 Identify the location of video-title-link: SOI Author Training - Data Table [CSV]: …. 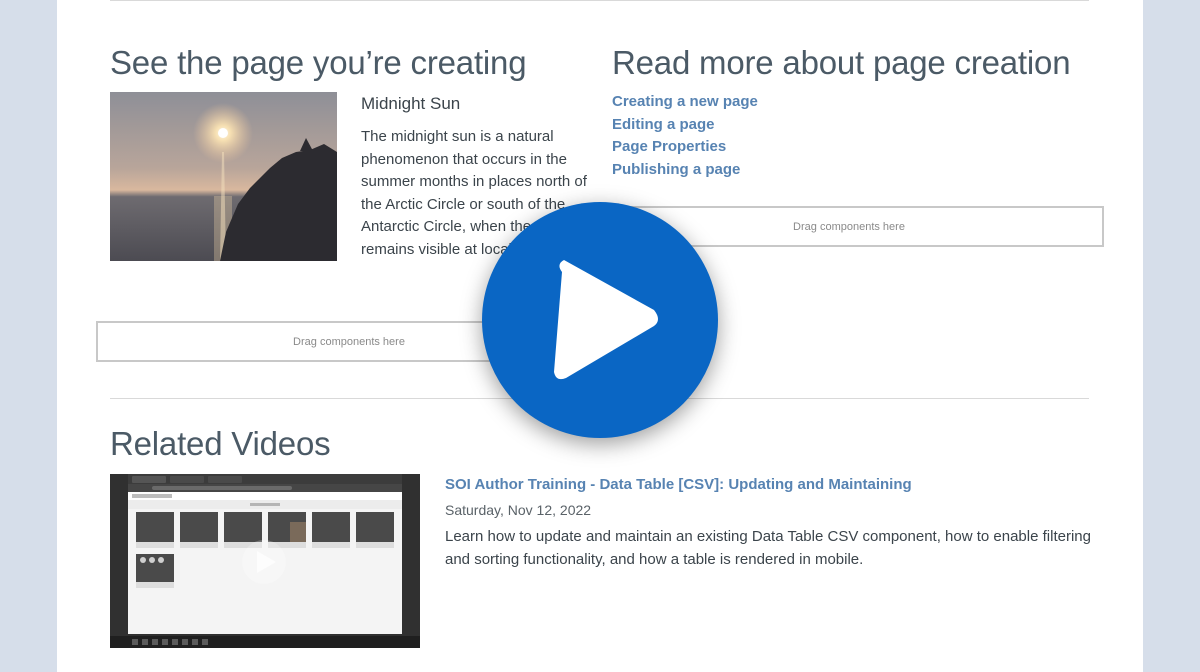
(678, 484).